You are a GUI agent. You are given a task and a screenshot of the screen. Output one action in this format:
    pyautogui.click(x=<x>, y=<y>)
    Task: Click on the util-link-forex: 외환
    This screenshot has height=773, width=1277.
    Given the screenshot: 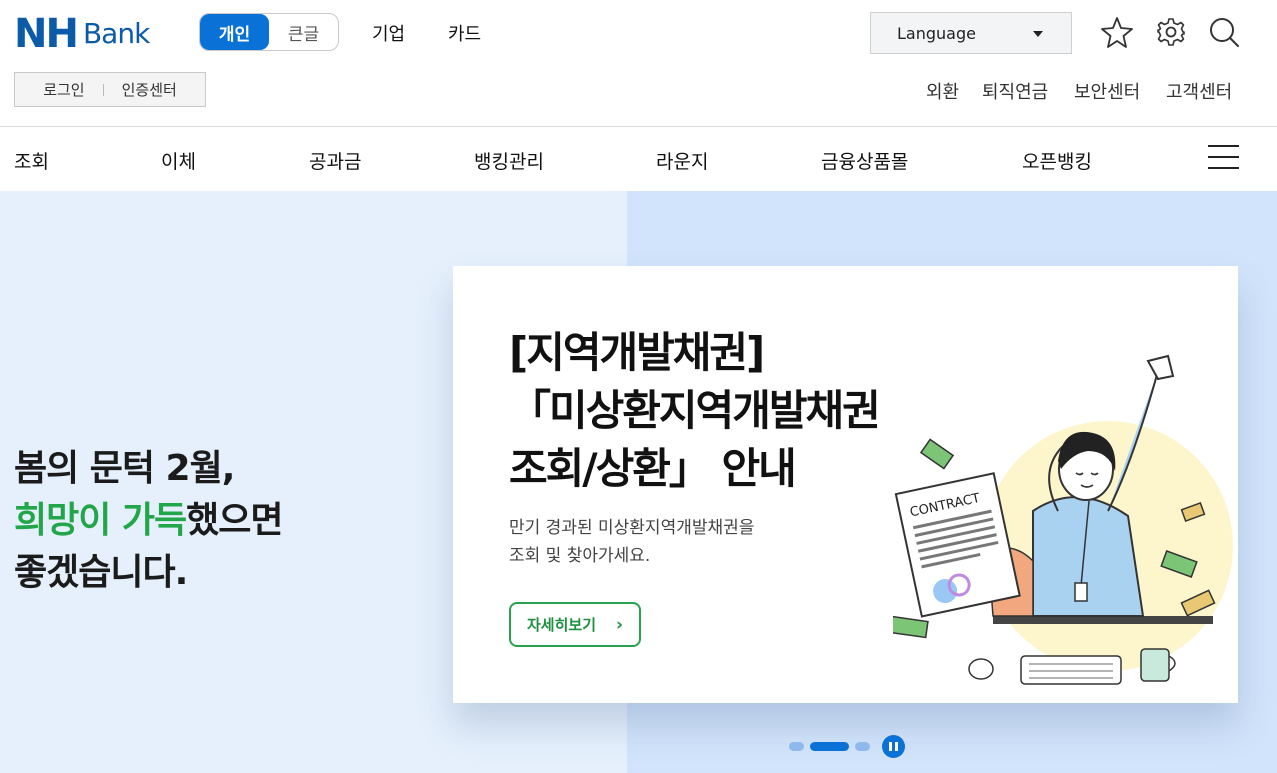 What is the action you would take?
    pyautogui.click(x=942, y=91)
    